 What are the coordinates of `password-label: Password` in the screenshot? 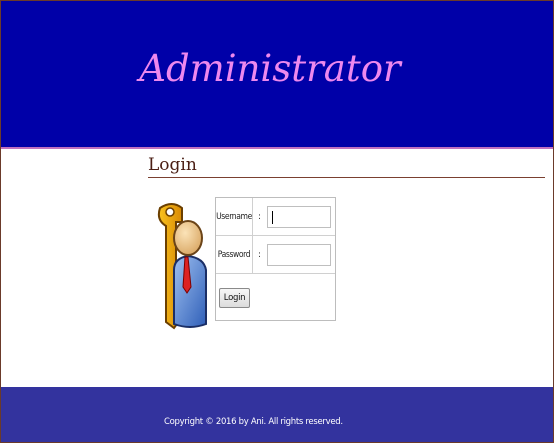 It's located at (234, 254).